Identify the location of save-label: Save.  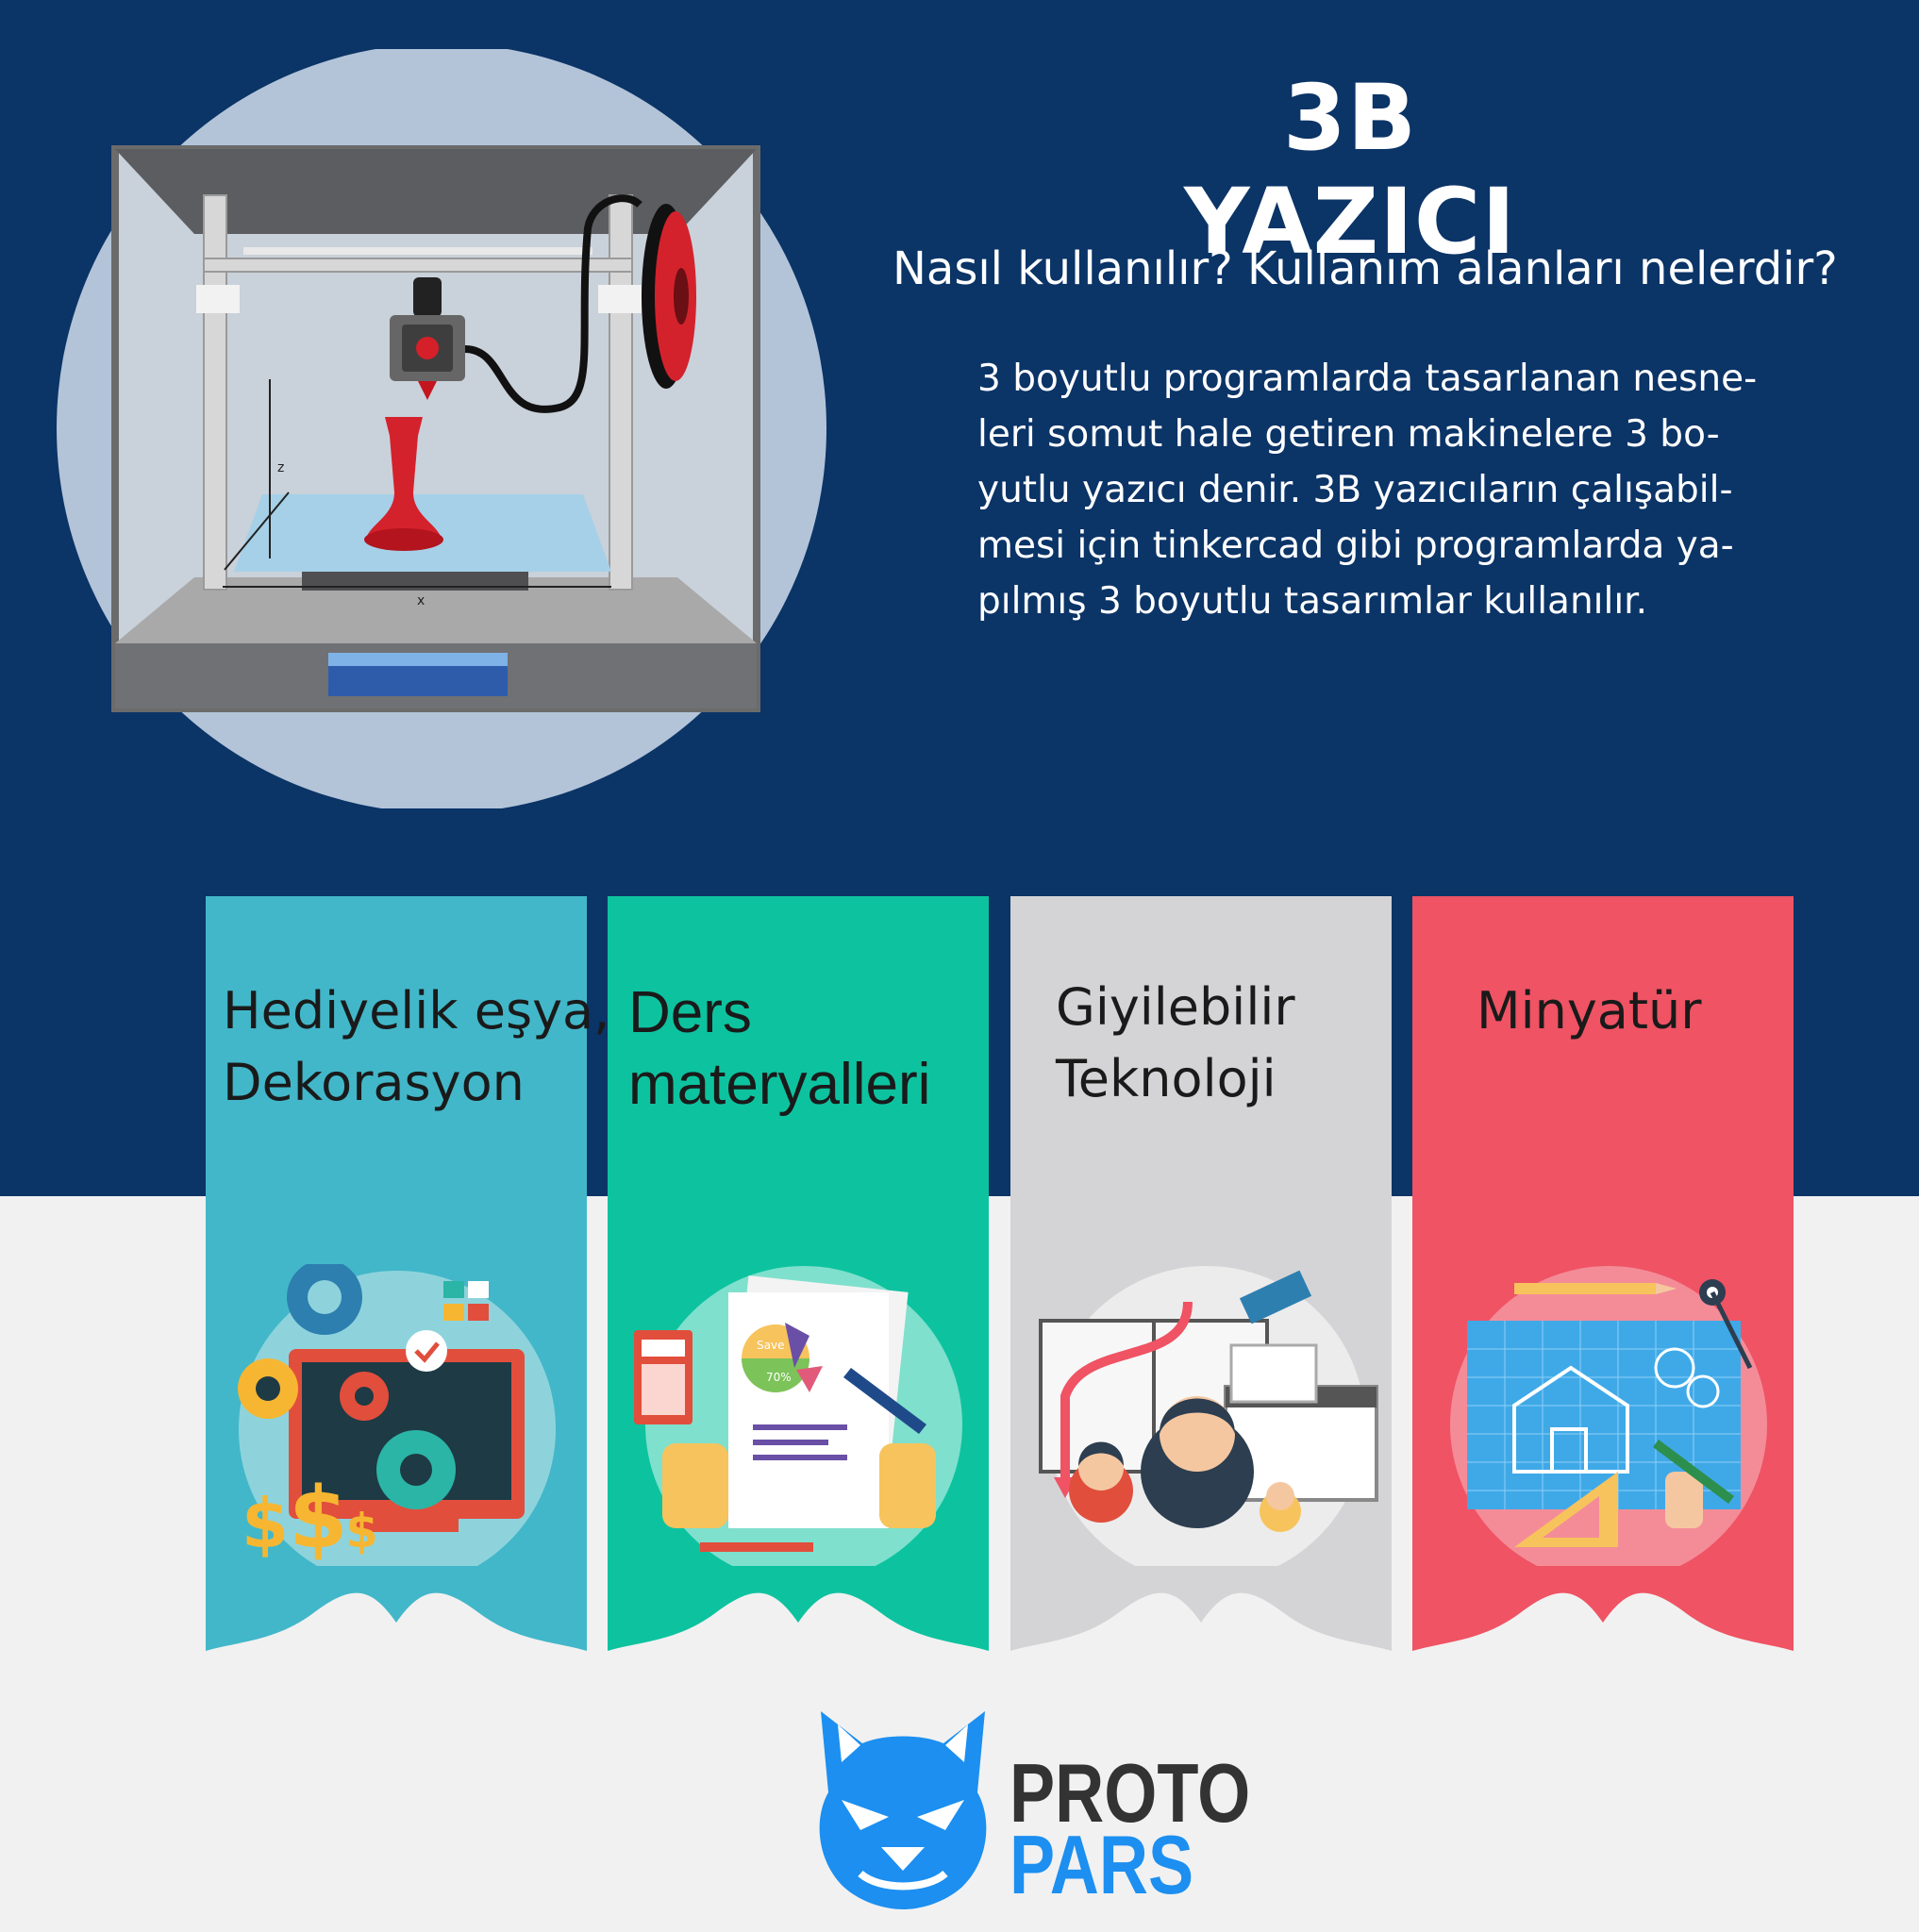
(770, 1346).